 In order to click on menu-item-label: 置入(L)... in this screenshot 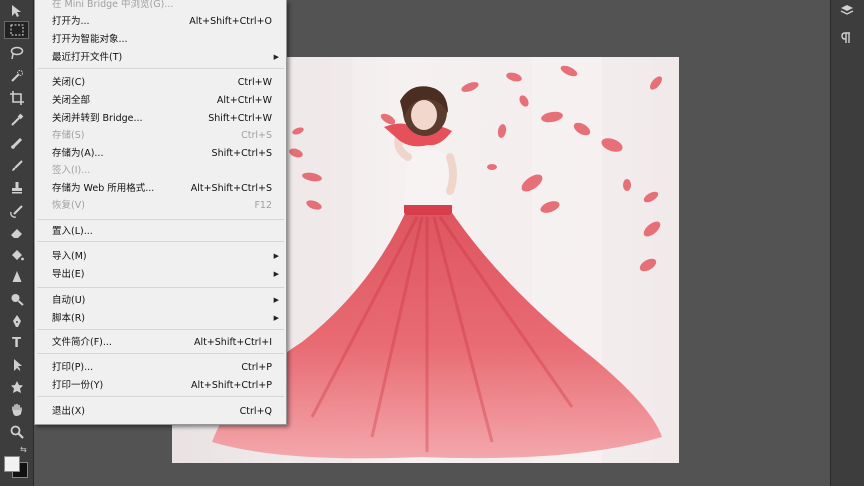, I will do `click(72, 231)`.